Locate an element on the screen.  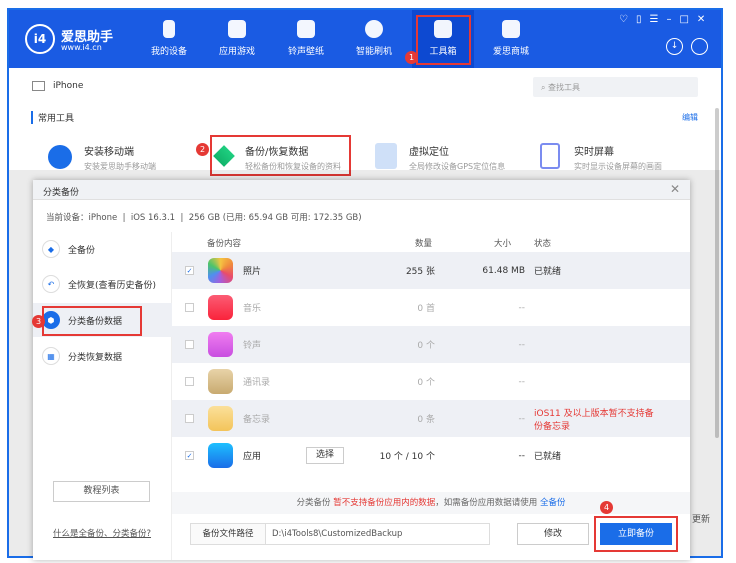
tool-install-mobile: 安装移动端 安装爱思助手移动端 is located at coordinates (102, 157).